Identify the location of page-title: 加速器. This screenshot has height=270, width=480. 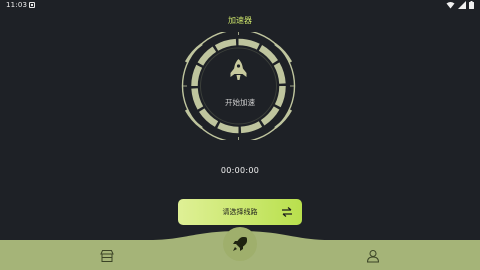
(240, 20).